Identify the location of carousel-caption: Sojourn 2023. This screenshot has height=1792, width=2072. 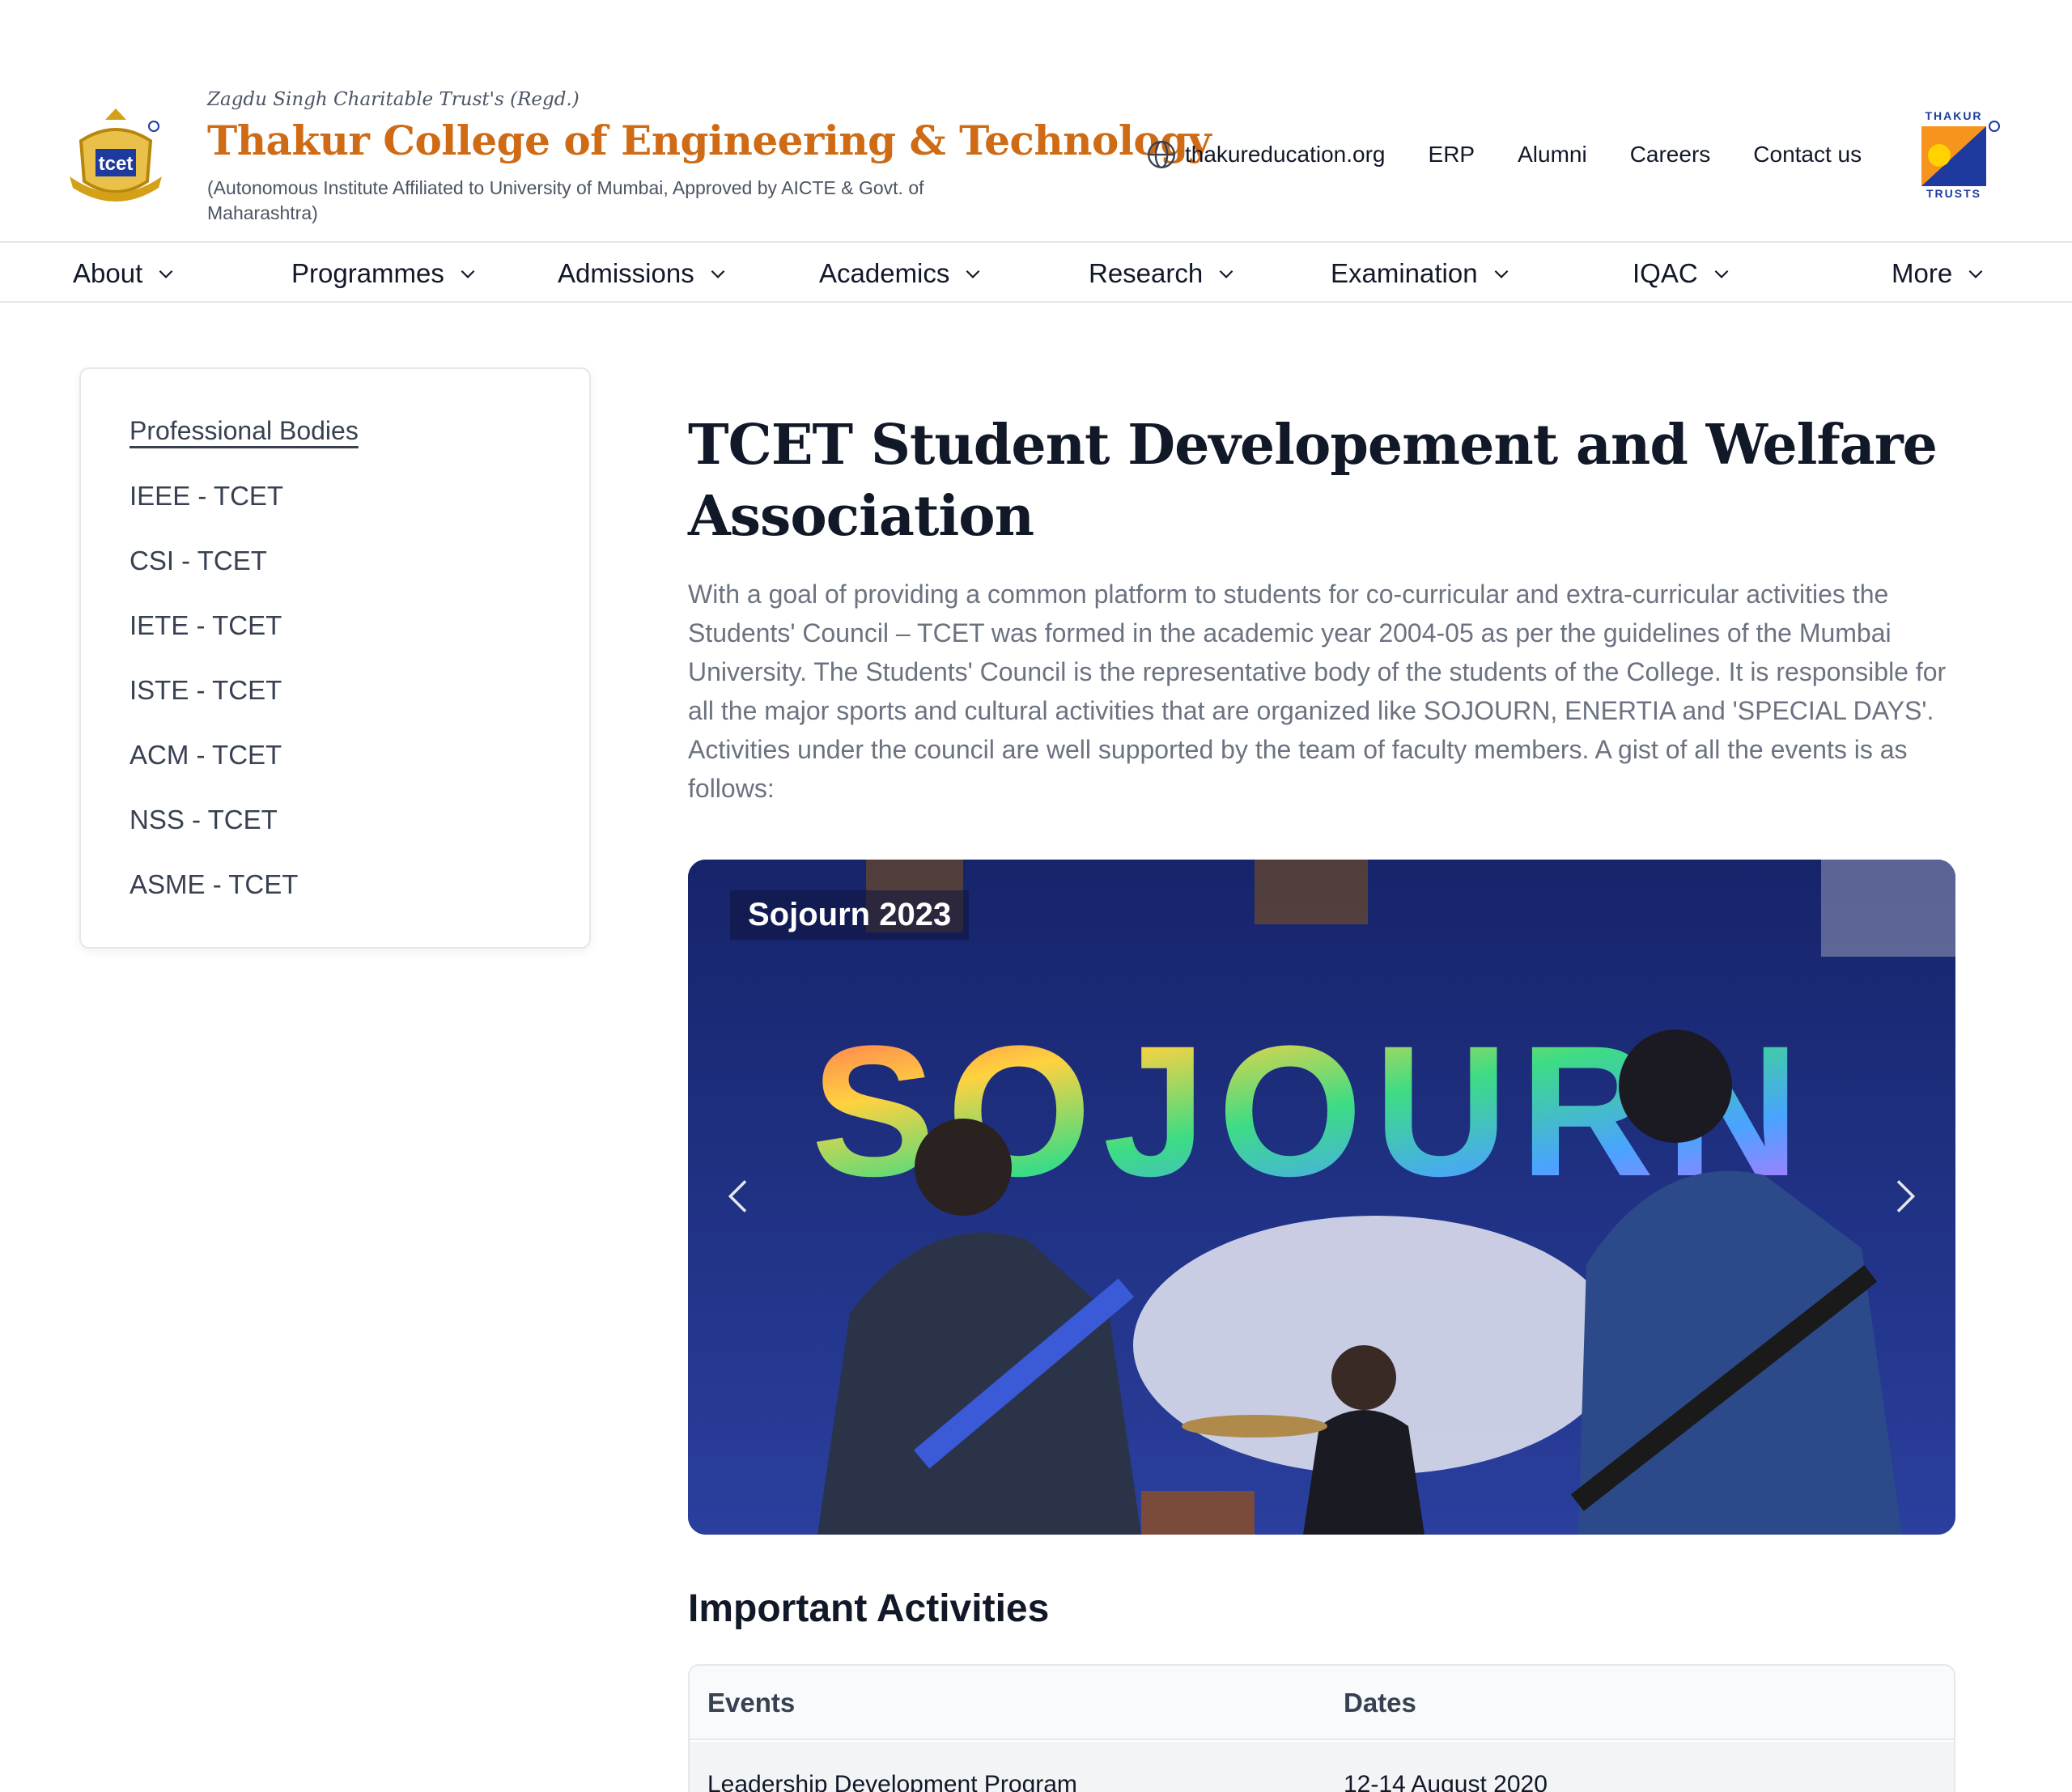
(850, 915).